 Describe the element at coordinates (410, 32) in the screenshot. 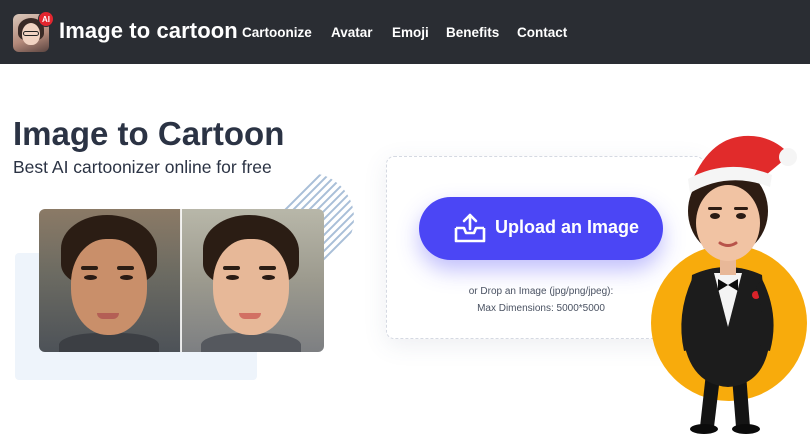

I see `nav-link-emoji: Emoji` at that location.